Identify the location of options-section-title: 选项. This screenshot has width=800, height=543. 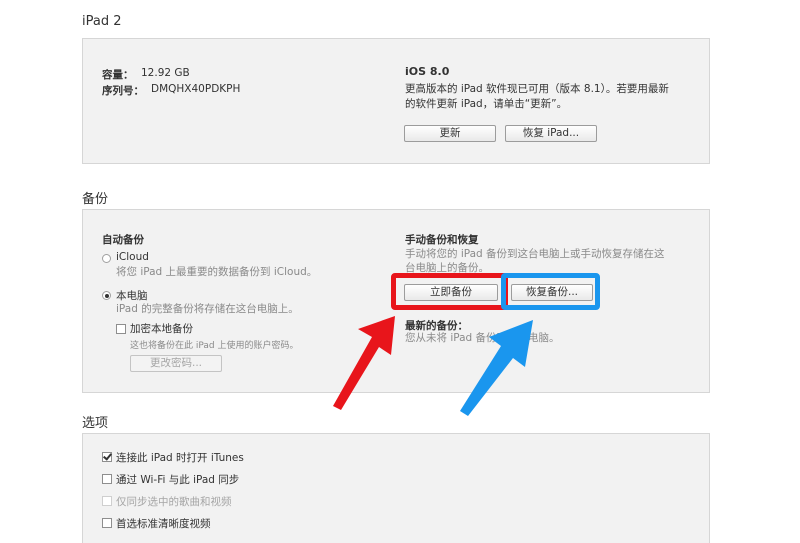
(95, 423).